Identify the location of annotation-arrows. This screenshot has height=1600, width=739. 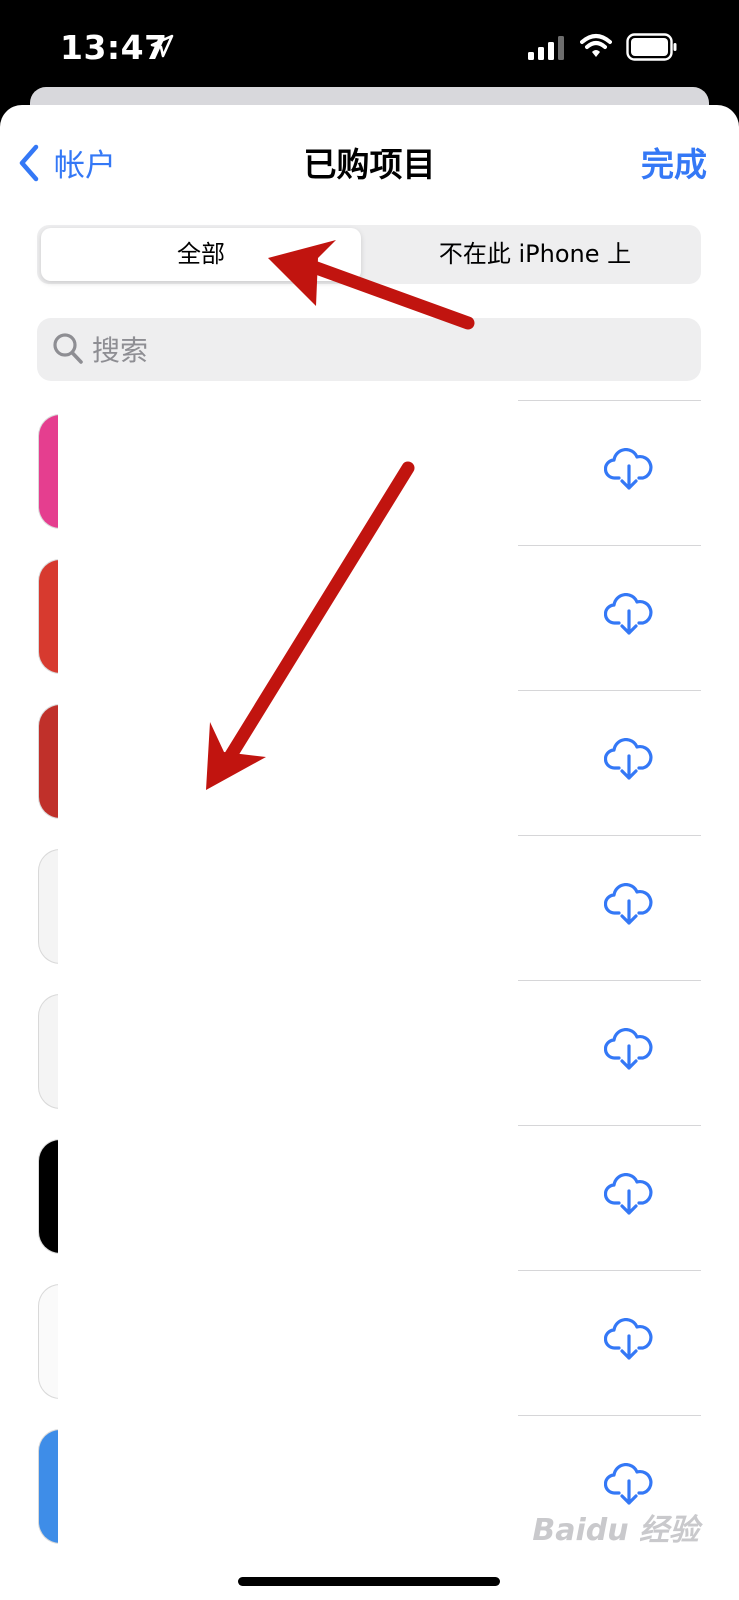
(340, 515).